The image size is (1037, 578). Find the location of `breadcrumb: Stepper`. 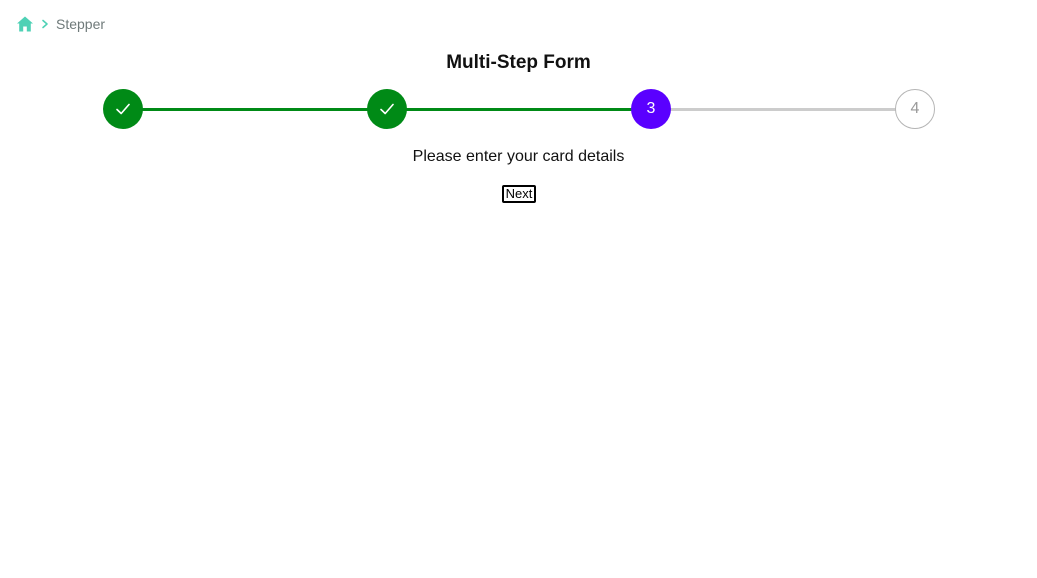

breadcrumb: Stepper is located at coordinates (60, 24).